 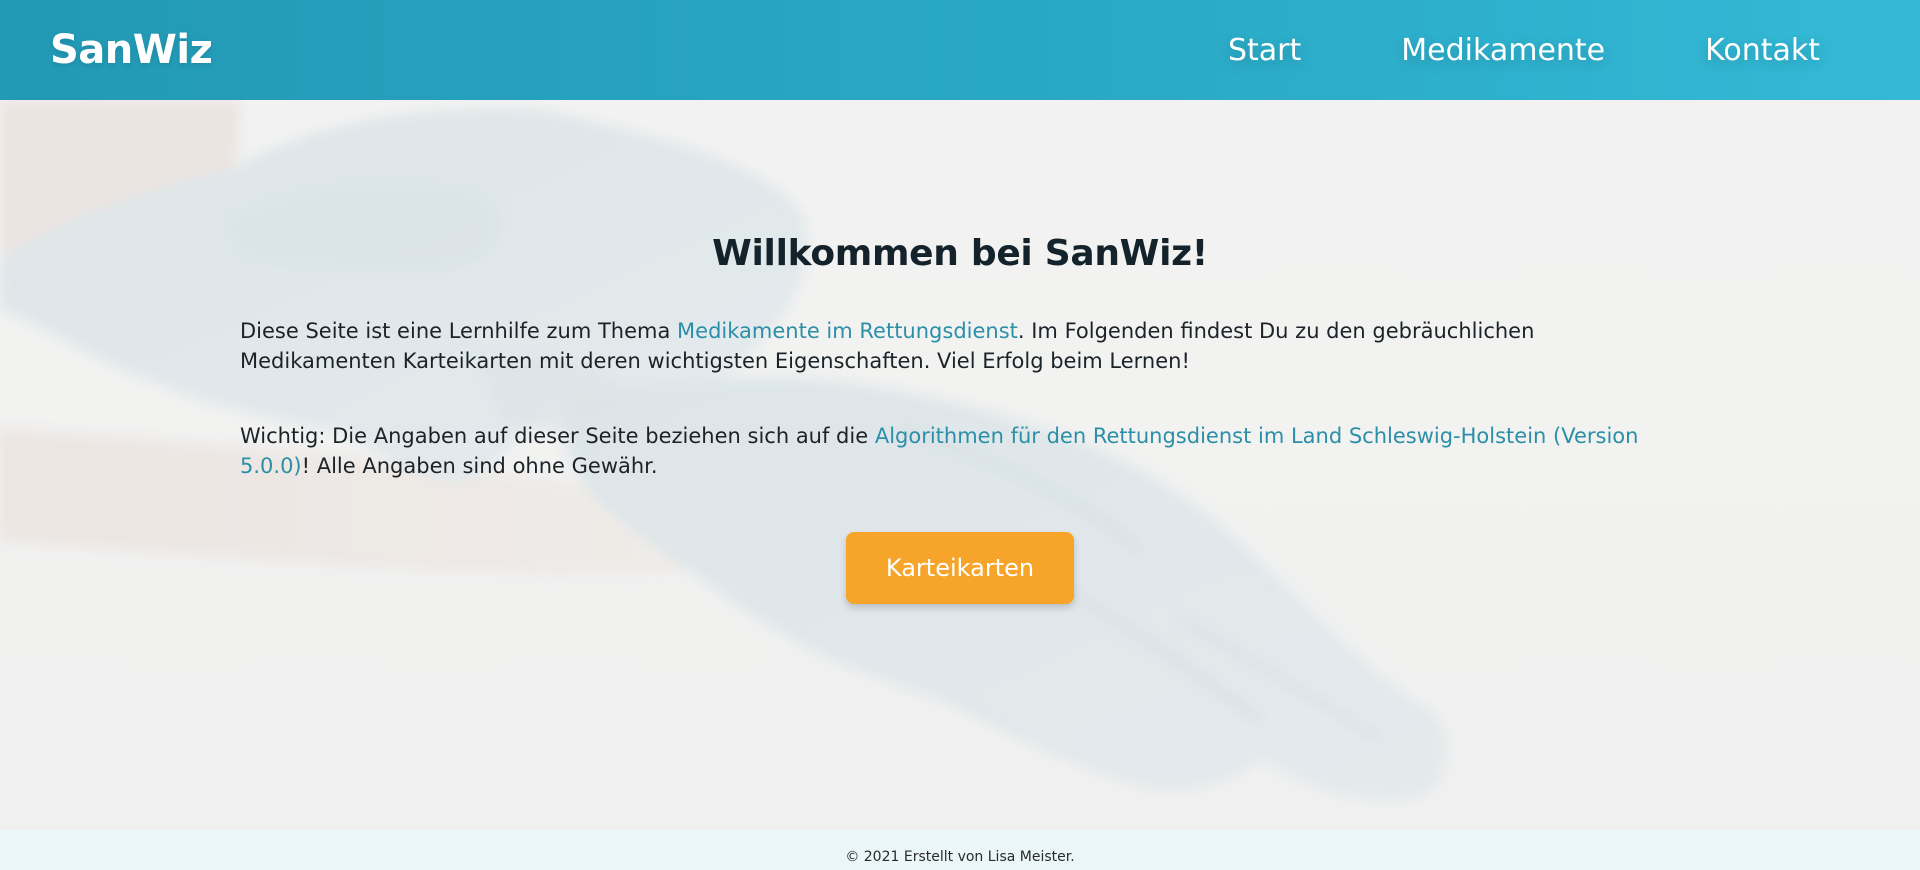 I want to click on notice-text-after: ! Alle Angaben sind ohne Gewähr., so click(x=479, y=466).